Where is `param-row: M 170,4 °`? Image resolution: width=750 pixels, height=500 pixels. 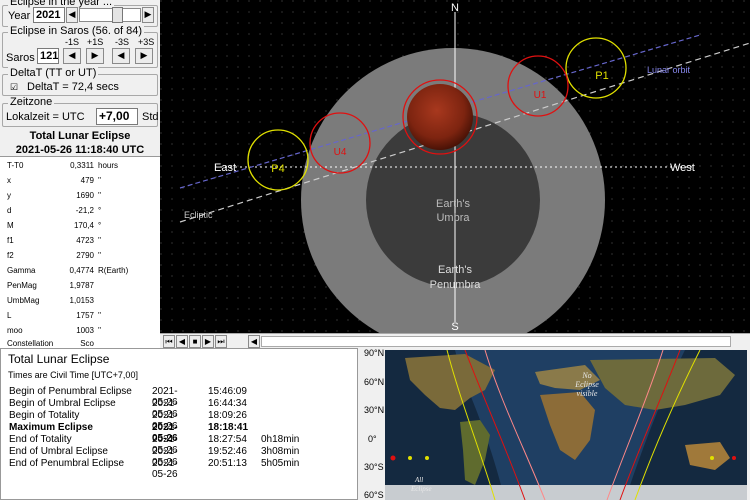
param-row: M 170,4 ° is located at coordinates (54, 225).